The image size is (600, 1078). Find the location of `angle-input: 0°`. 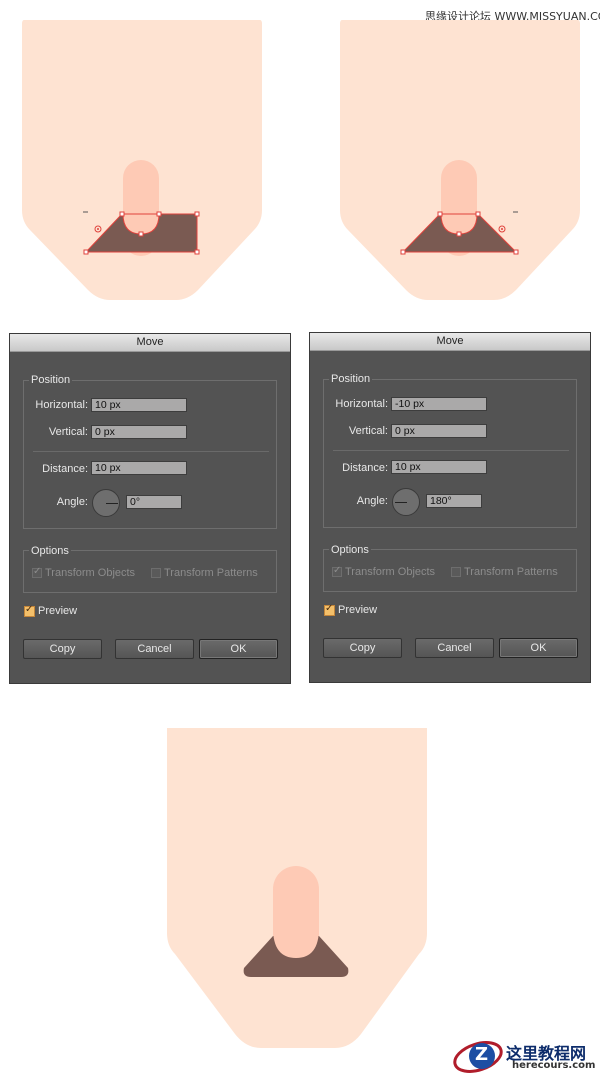

angle-input: 0° is located at coordinates (154, 502).